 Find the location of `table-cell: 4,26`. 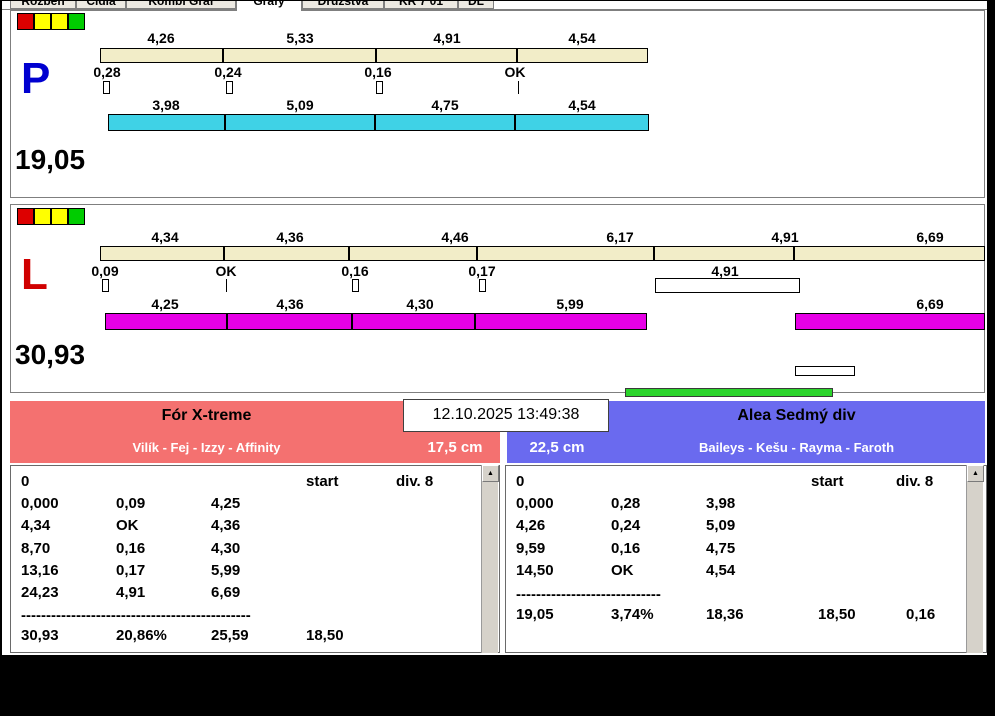

table-cell: 4,26 is located at coordinates (531, 525).